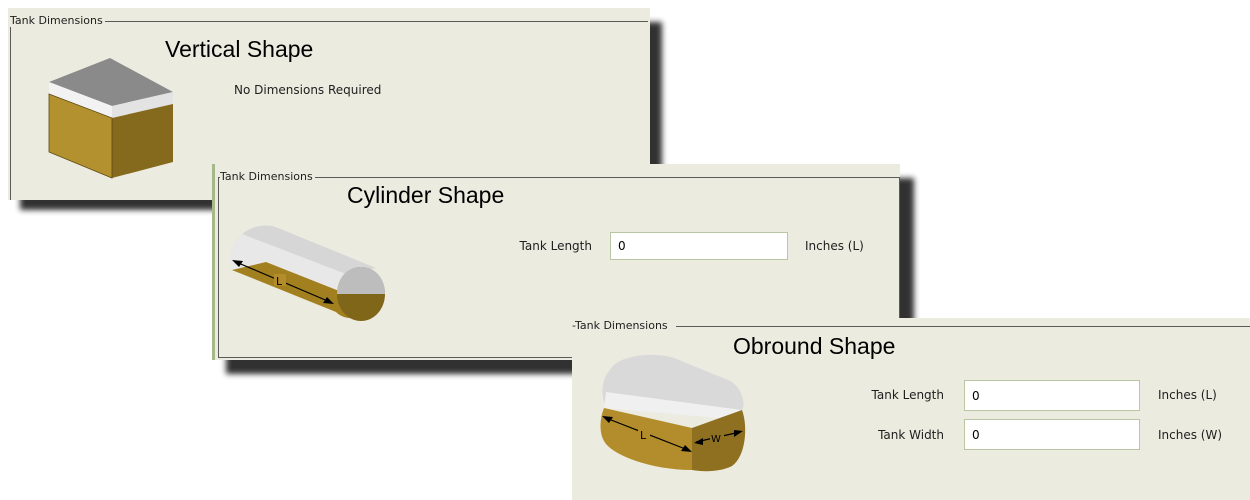 The height and width of the screenshot is (500, 1250). I want to click on group-title: -Tank Dimensions, so click(621, 325).